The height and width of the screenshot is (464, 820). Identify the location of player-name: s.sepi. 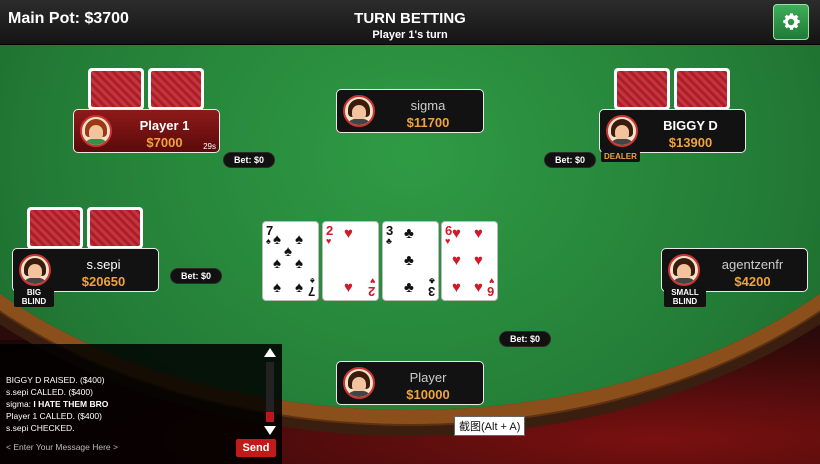
(103, 264).